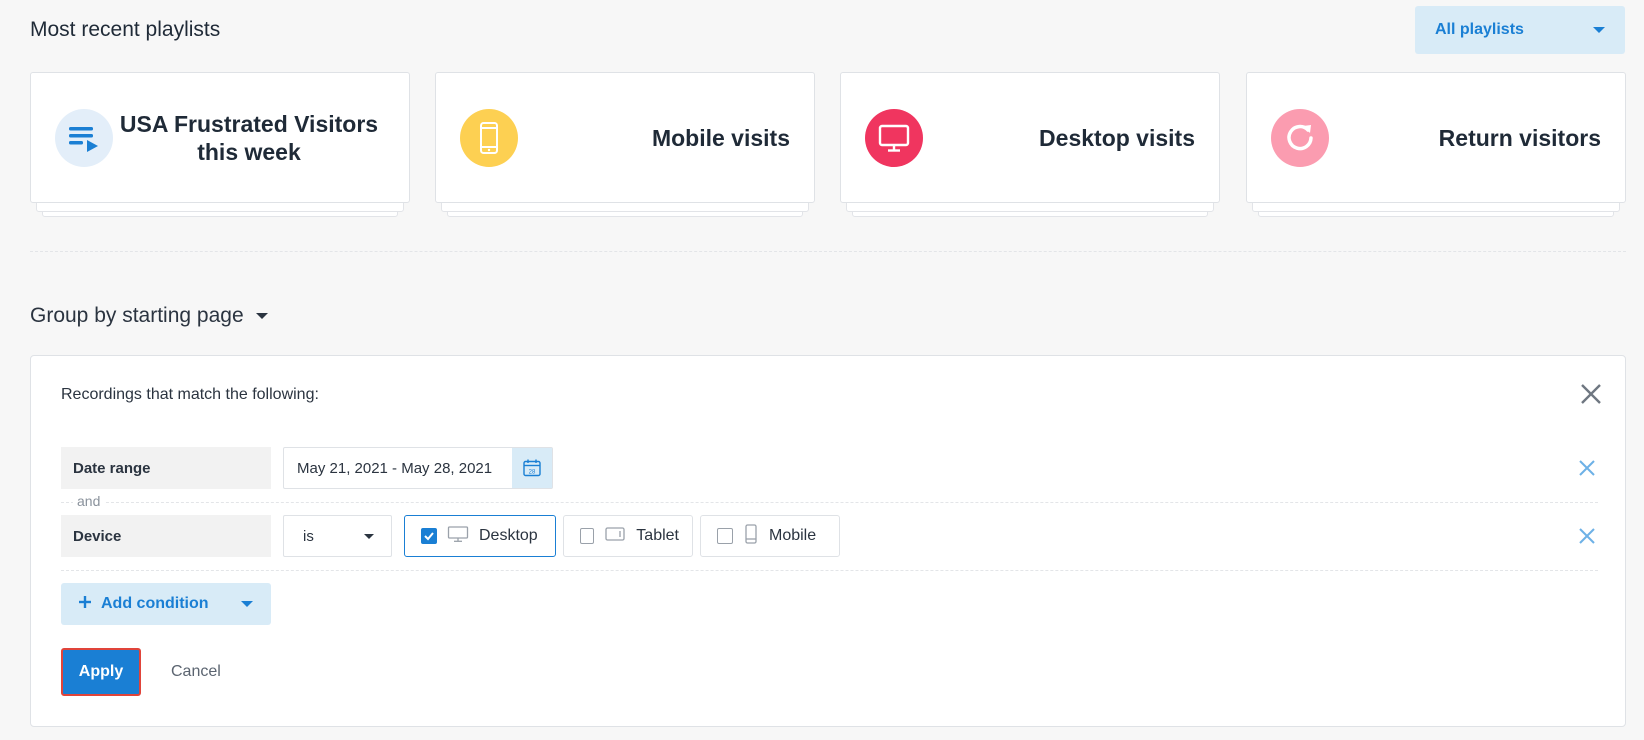 The width and height of the screenshot is (1644, 740). I want to click on calendar-icon: 28, so click(532, 468).